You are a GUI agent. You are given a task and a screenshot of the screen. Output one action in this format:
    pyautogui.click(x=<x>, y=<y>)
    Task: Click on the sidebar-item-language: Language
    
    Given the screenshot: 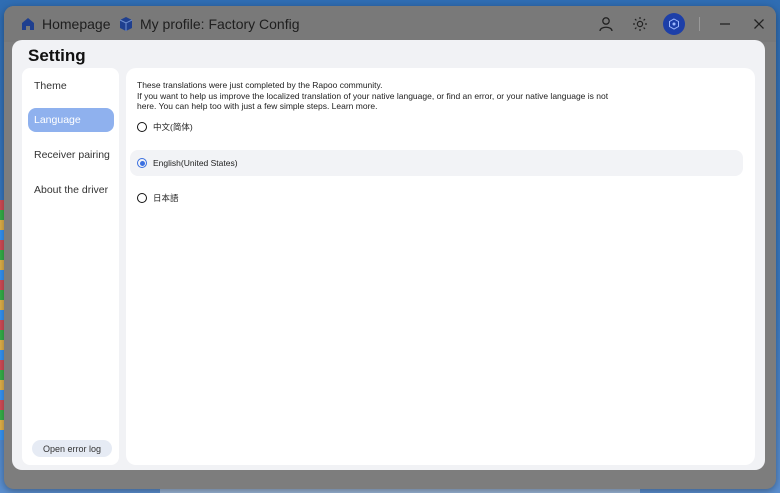 What is the action you would take?
    pyautogui.click(x=71, y=120)
    